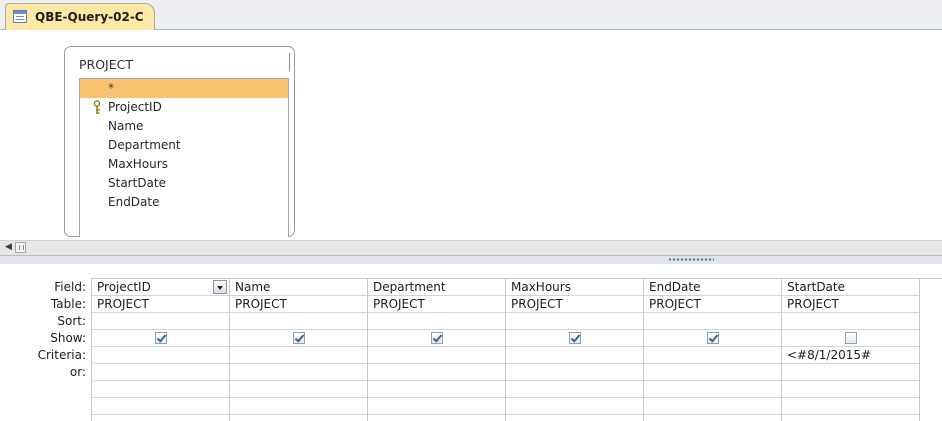  What do you see at coordinates (70, 287) in the screenshot?
I see `row-label-field: Field:` at bounding box center [70, 287].